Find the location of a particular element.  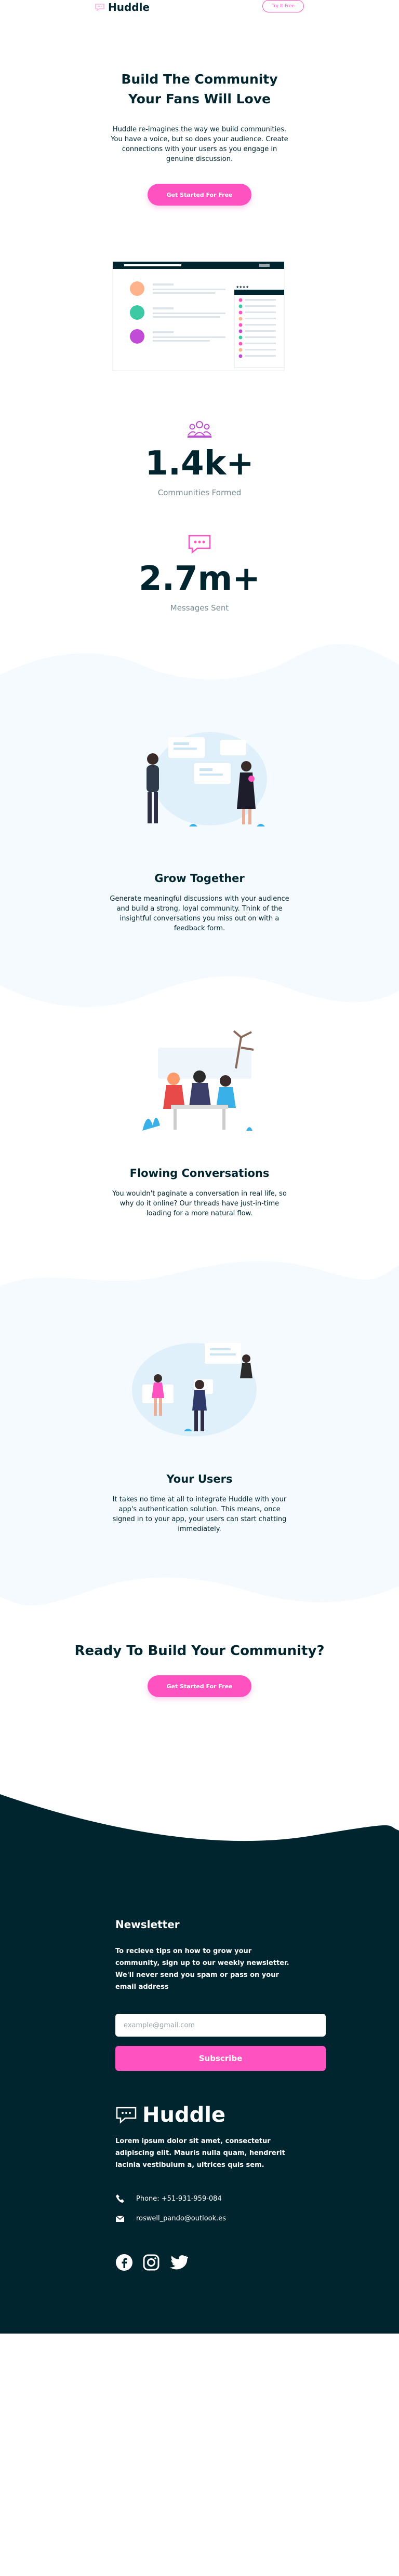

footer-phone-text: Phone: +51-931-959-084 is located at coordinates (179, 2198).